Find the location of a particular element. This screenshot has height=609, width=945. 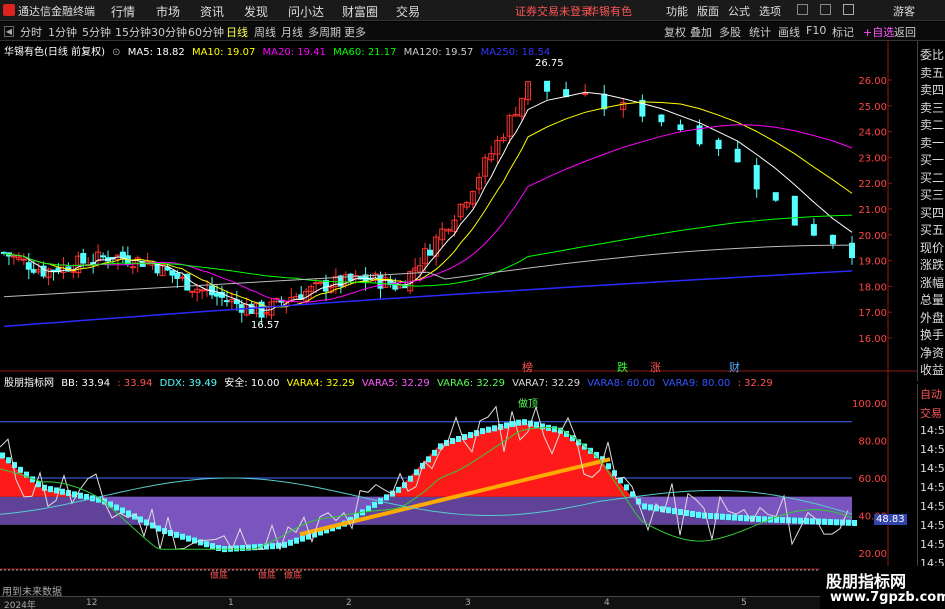

menu-function: 功能 is located at coordinates (677, 11).